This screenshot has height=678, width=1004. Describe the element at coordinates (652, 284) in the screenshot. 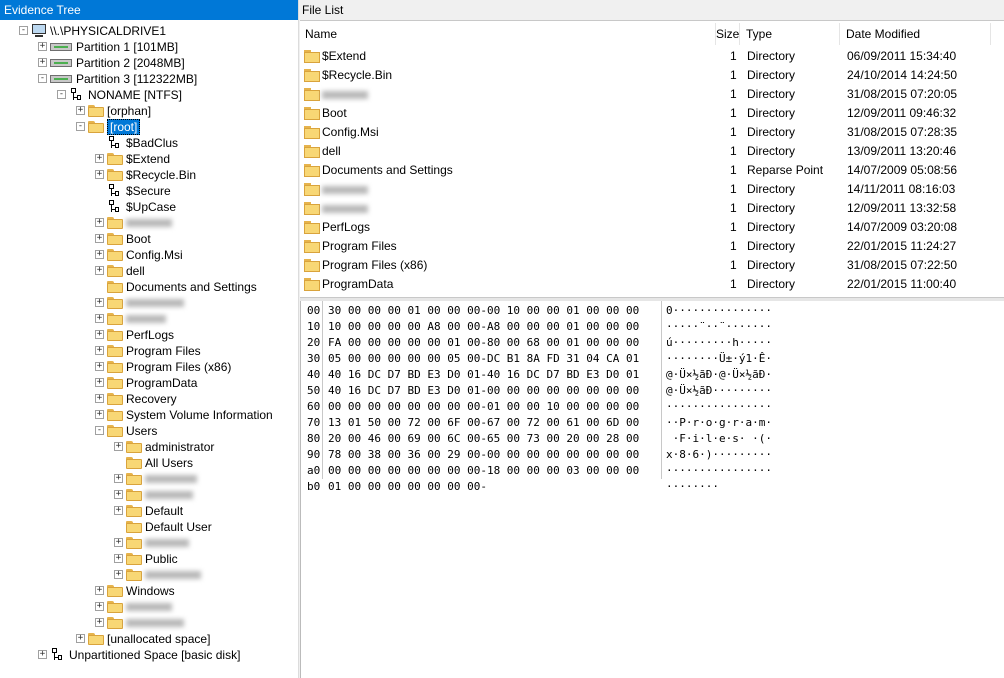

I see `file-list-row: ProgramData 1 Directory 22/01/2015 11:00:40` at that location.